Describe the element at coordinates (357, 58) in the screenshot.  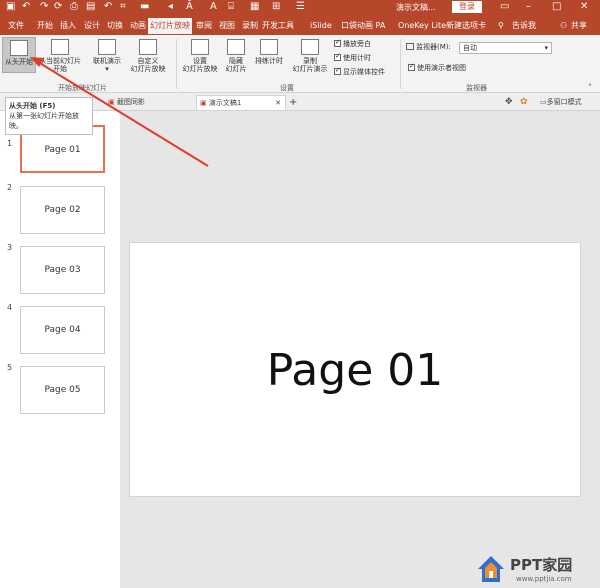
I see `use-timings-label: 使用计时` at that location.